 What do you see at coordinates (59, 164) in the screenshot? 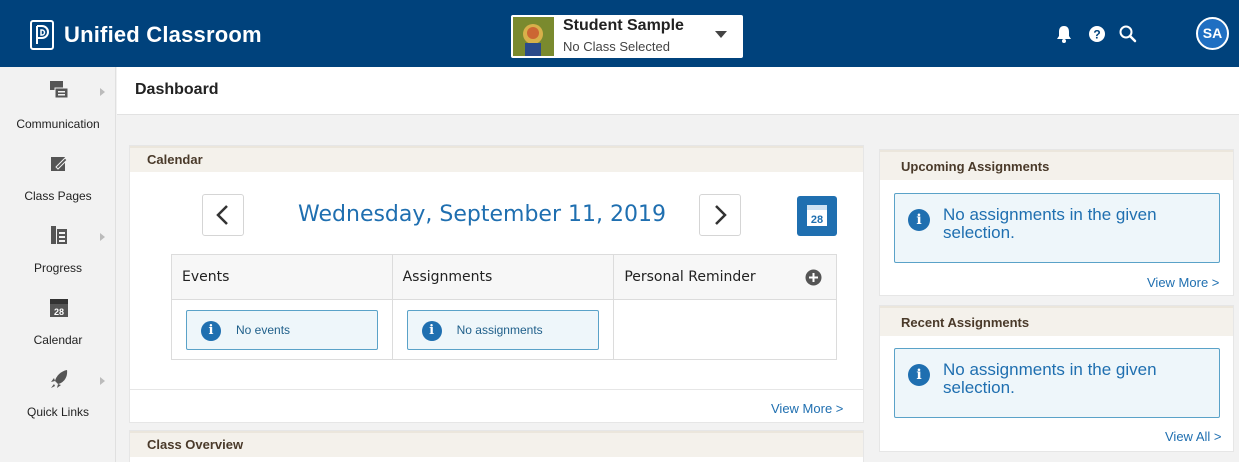
I see `edit-page-icon` at bounding box center [59, 164].